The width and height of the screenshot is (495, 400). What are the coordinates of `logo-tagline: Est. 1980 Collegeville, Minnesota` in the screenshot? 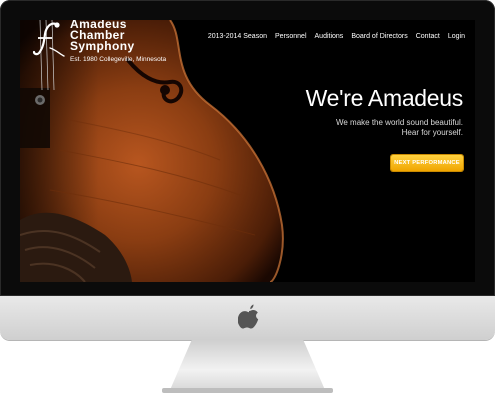 It's located at (118, 59).